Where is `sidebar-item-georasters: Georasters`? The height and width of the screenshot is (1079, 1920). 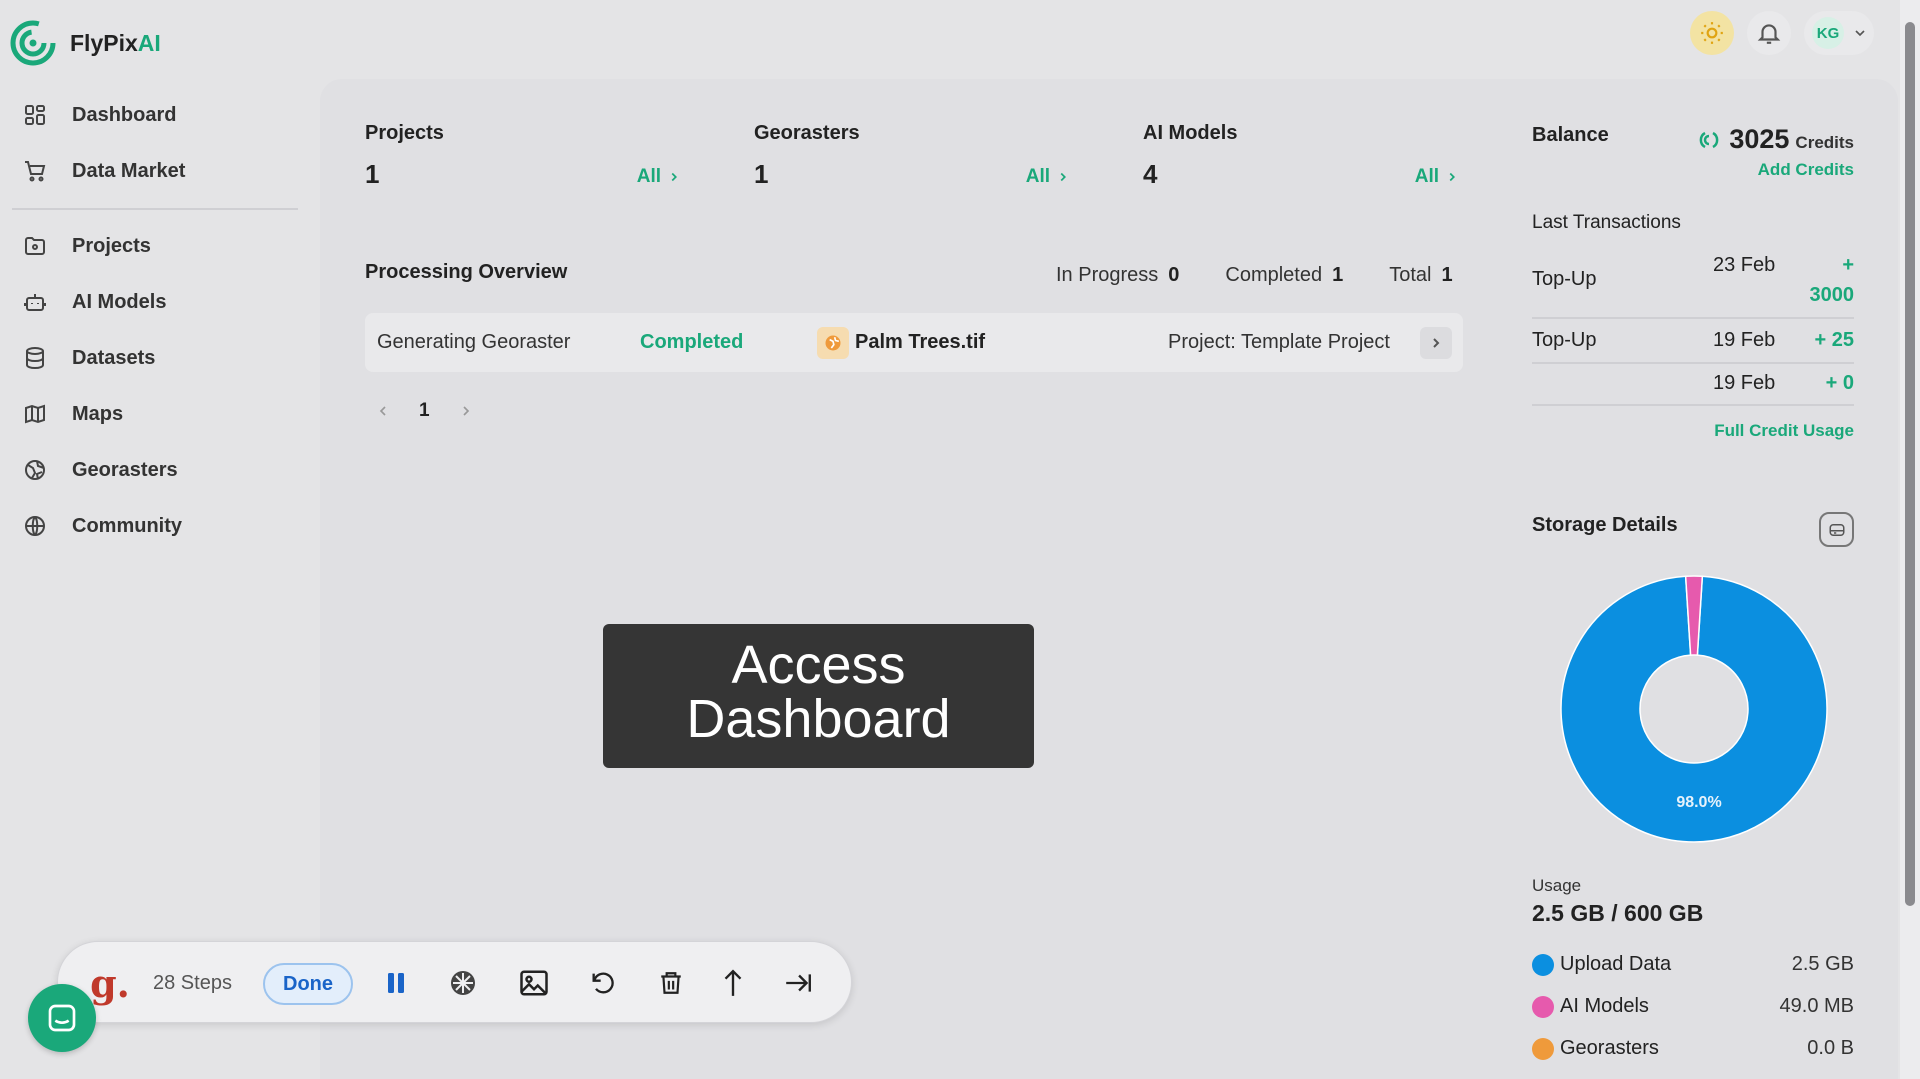 sidebar-item-georasters: Georasters is located at coordinates (100, 470).